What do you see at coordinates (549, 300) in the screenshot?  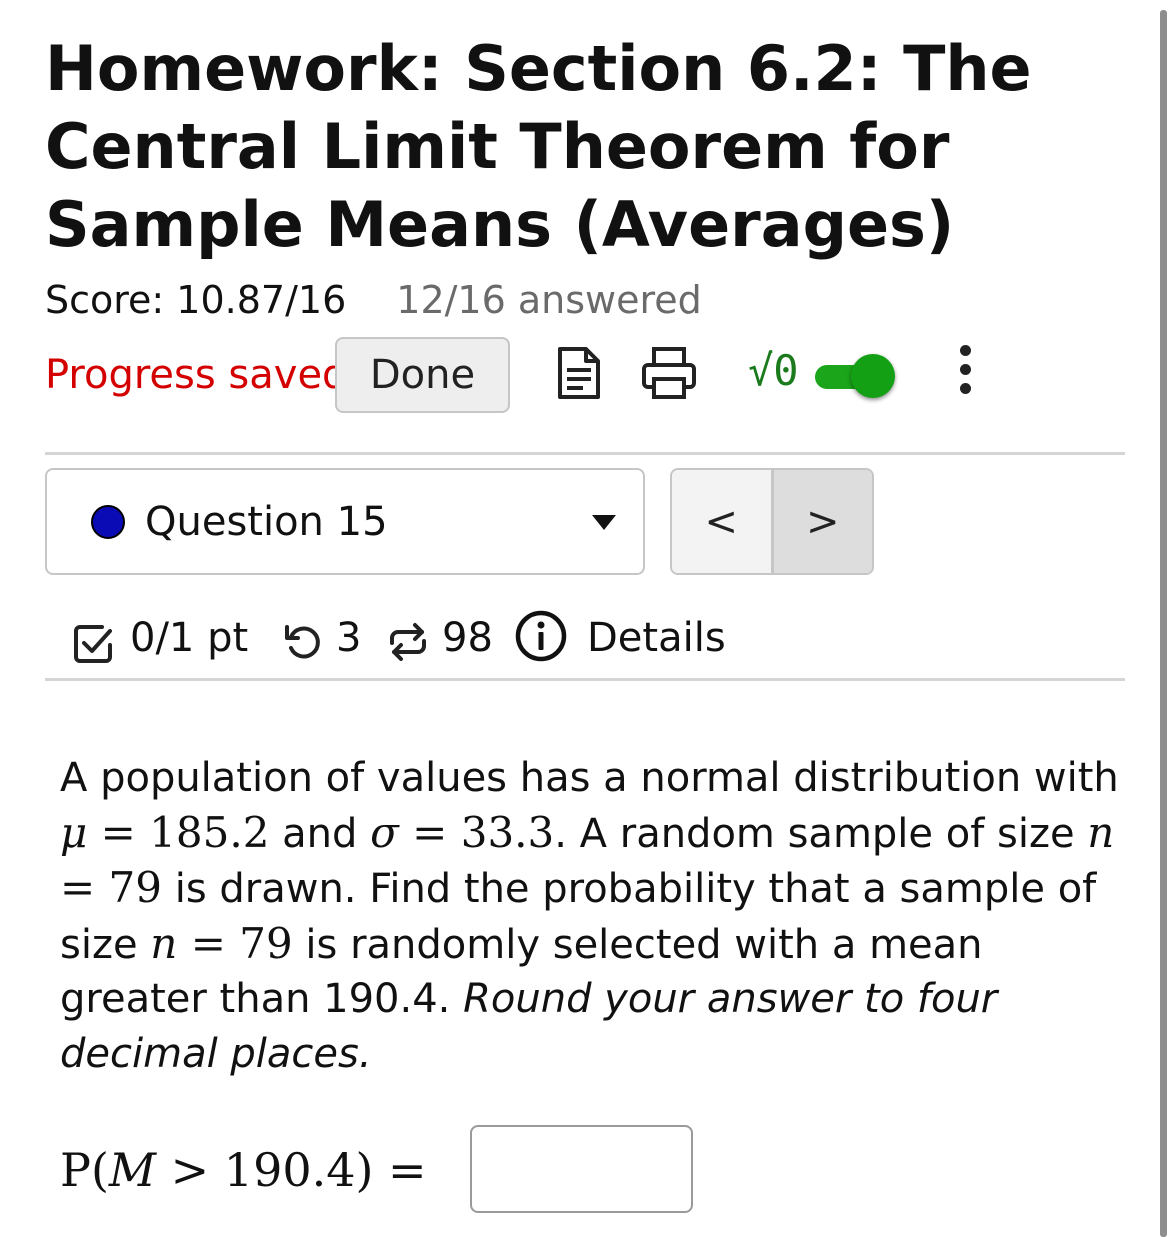 I see `answered-count: 12/16 answered` at bounding box center [549, 300].